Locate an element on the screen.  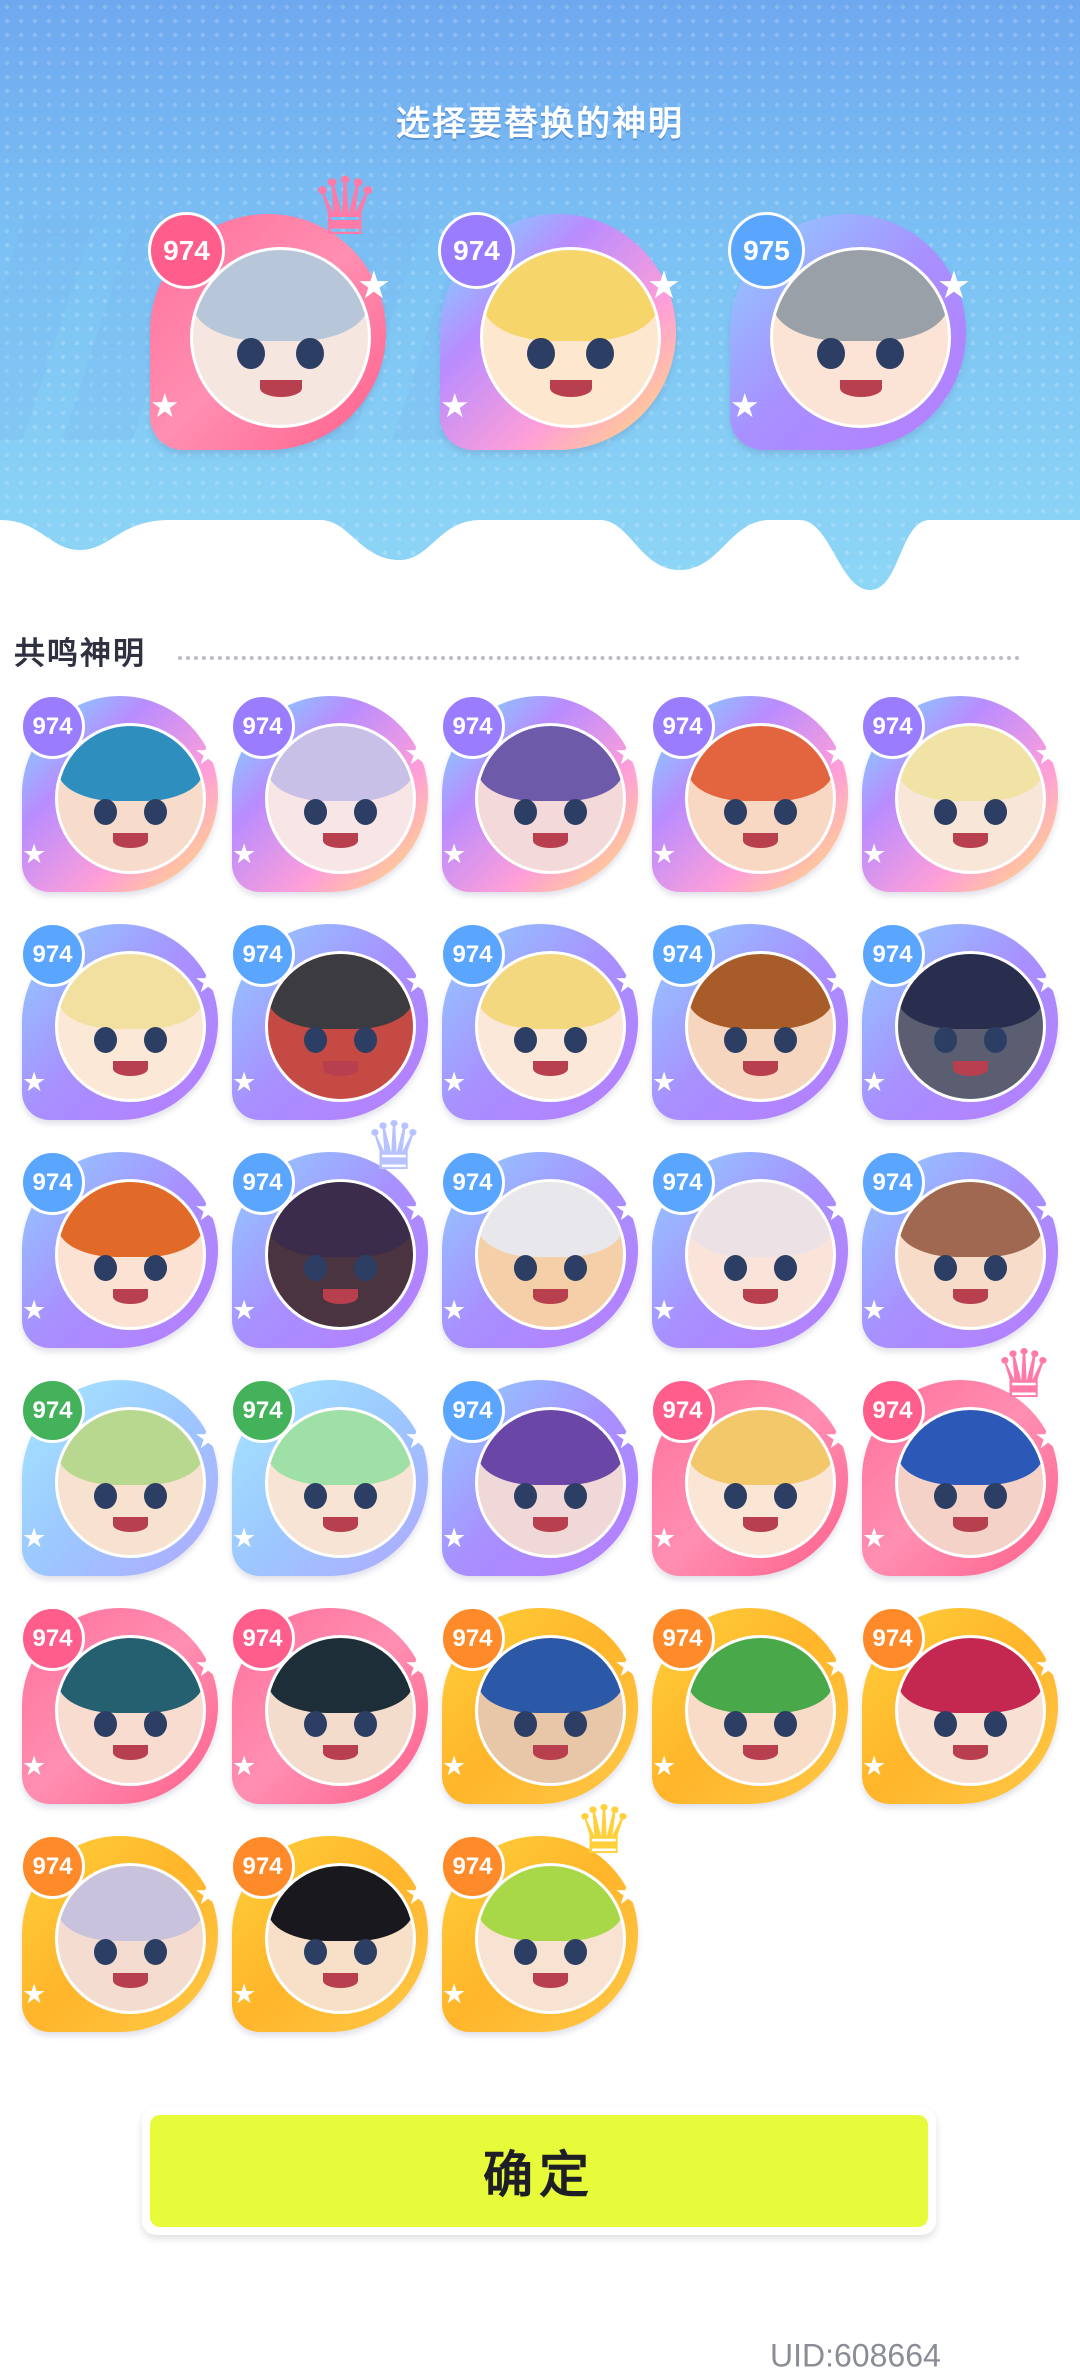
confirm-button: 确定 is located at coordinates (539, 2171).